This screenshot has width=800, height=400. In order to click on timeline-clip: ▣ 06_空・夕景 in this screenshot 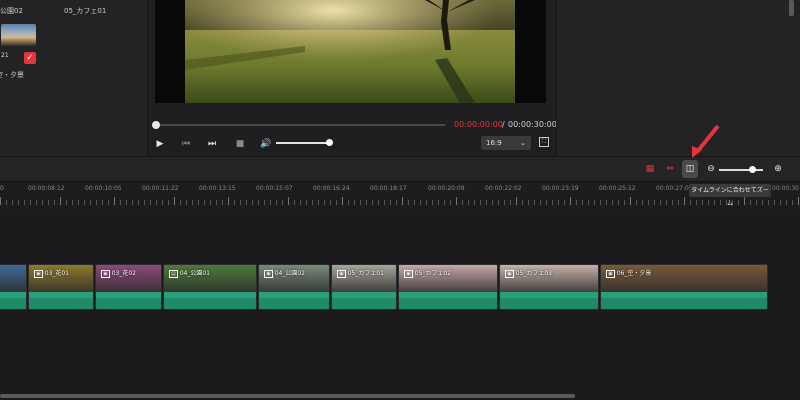, I will do `click(684, 287)`.